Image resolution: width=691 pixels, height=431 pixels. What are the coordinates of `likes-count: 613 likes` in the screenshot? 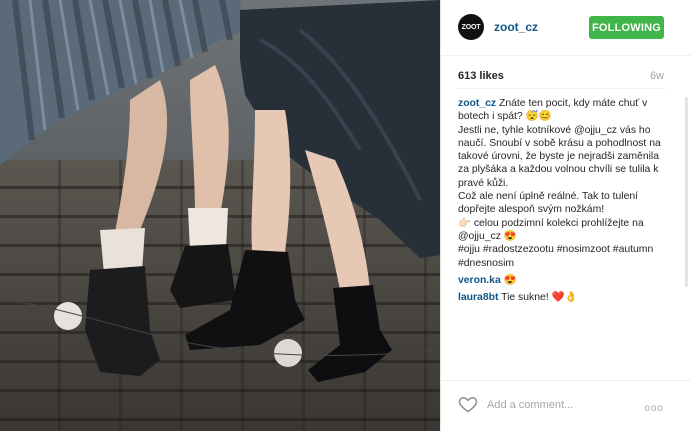 It's located at (481, 76).